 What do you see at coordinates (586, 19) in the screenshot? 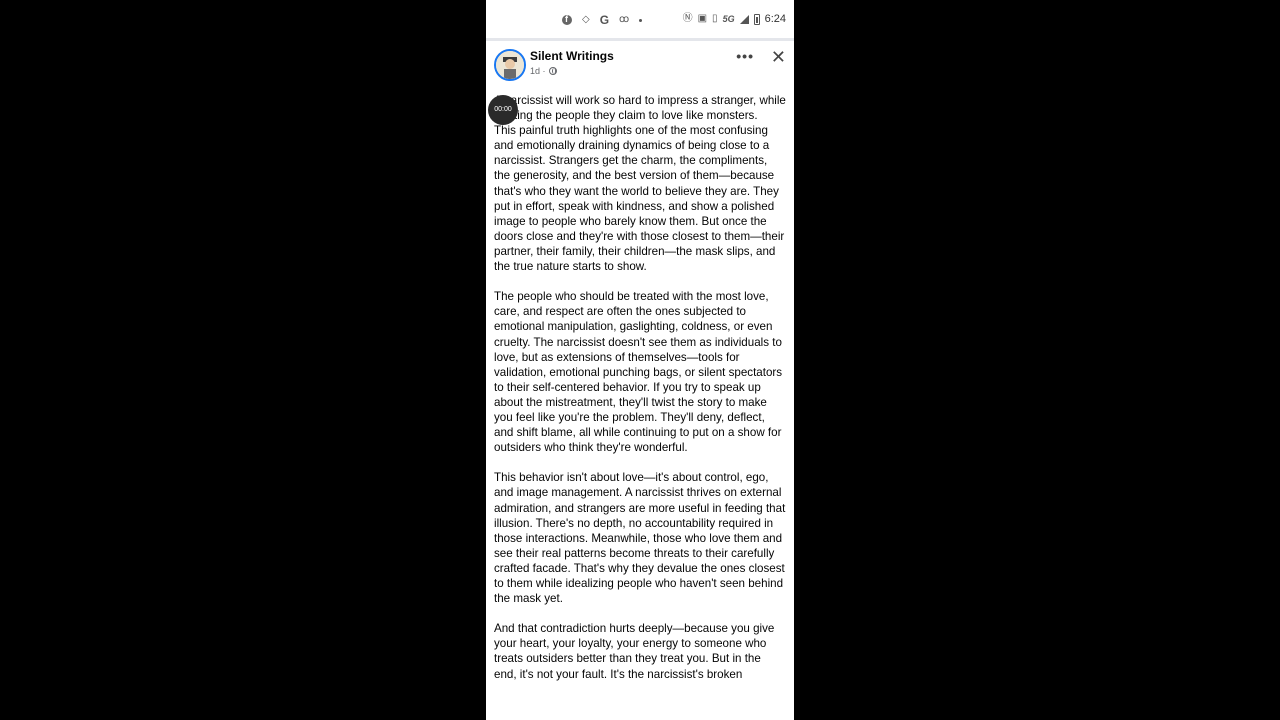
I see `diamond-icon: ◇` at bounding box center [586, 19].